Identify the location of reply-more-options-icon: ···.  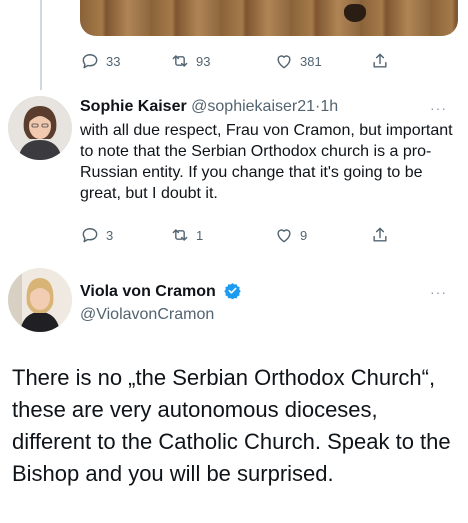
(438, 108).